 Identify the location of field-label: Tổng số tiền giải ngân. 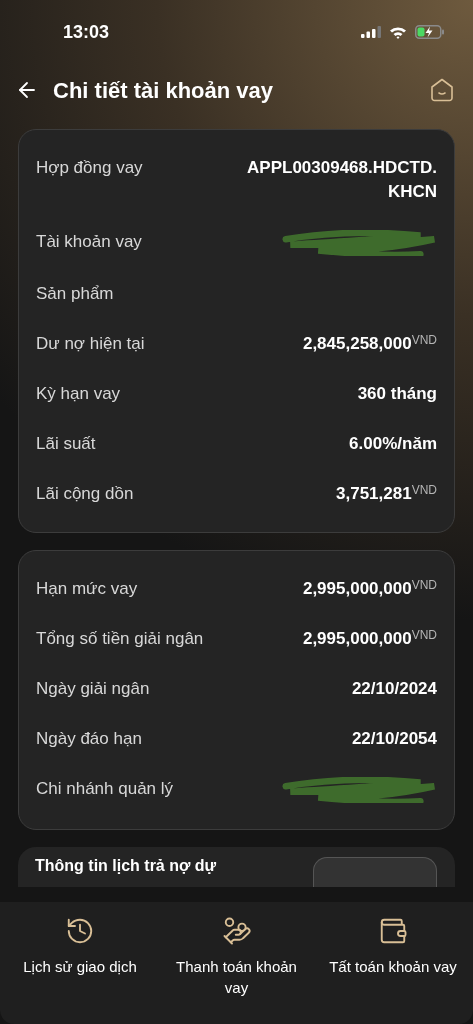
(120, 639).